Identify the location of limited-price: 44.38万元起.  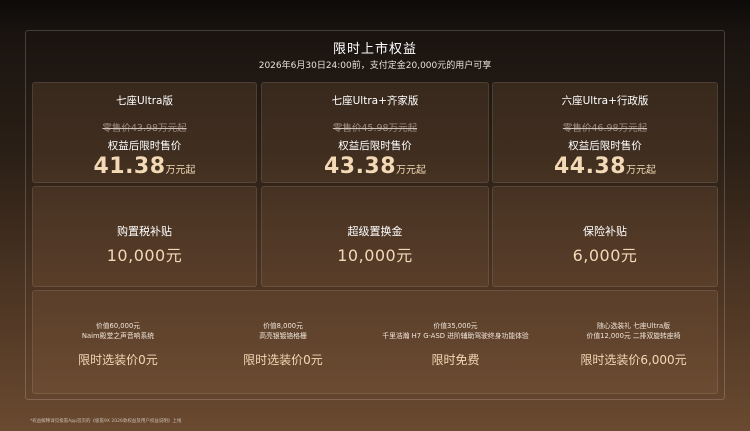
(605, 166).